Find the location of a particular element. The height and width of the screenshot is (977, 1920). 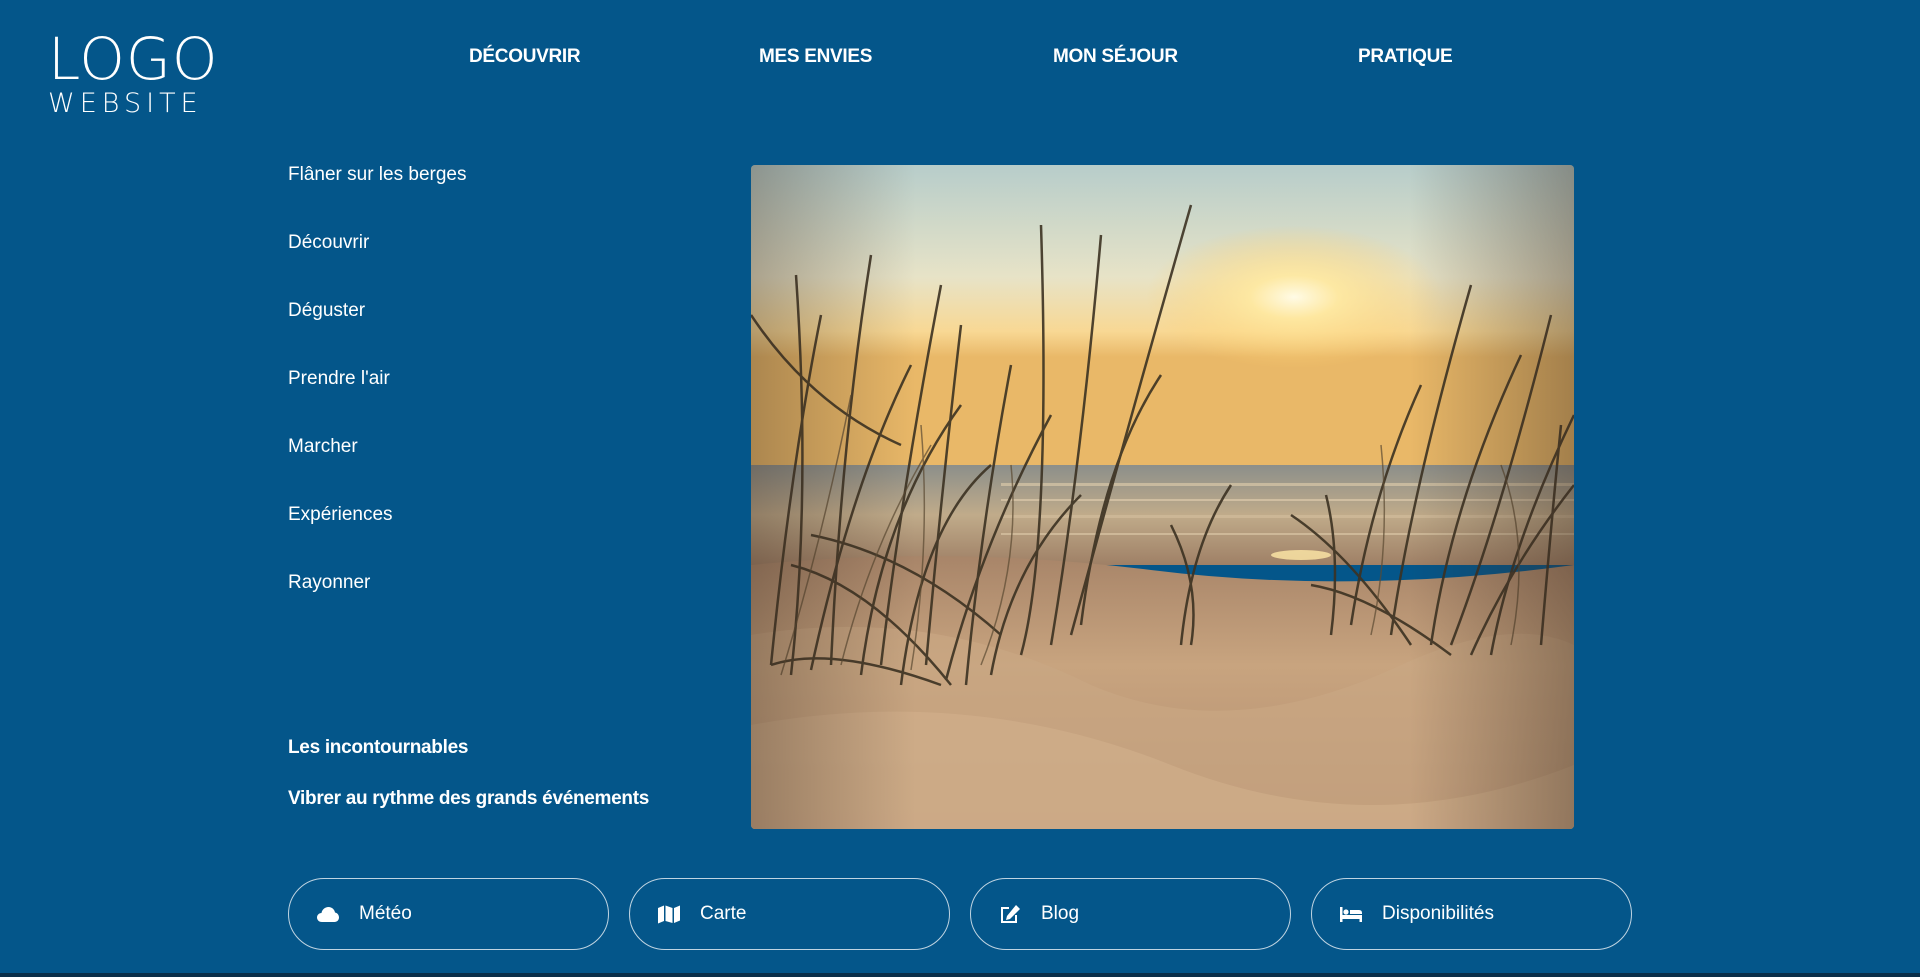

weather-label: Météo is located at coordinates (385, 913).